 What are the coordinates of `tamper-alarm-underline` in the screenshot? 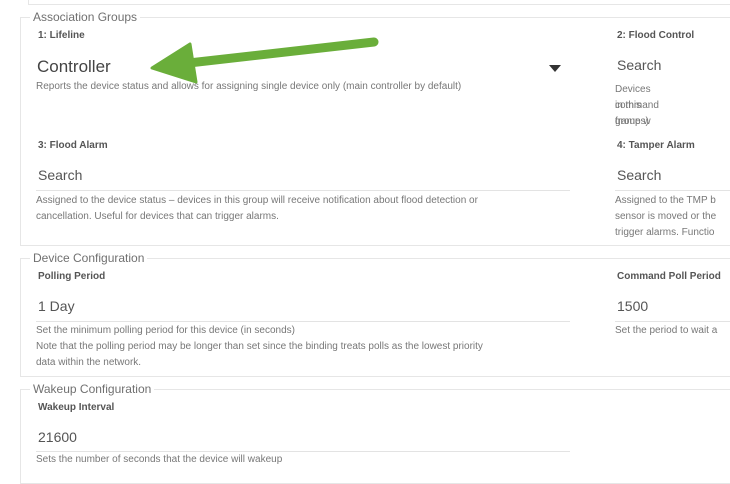 It's located at (672, 190).